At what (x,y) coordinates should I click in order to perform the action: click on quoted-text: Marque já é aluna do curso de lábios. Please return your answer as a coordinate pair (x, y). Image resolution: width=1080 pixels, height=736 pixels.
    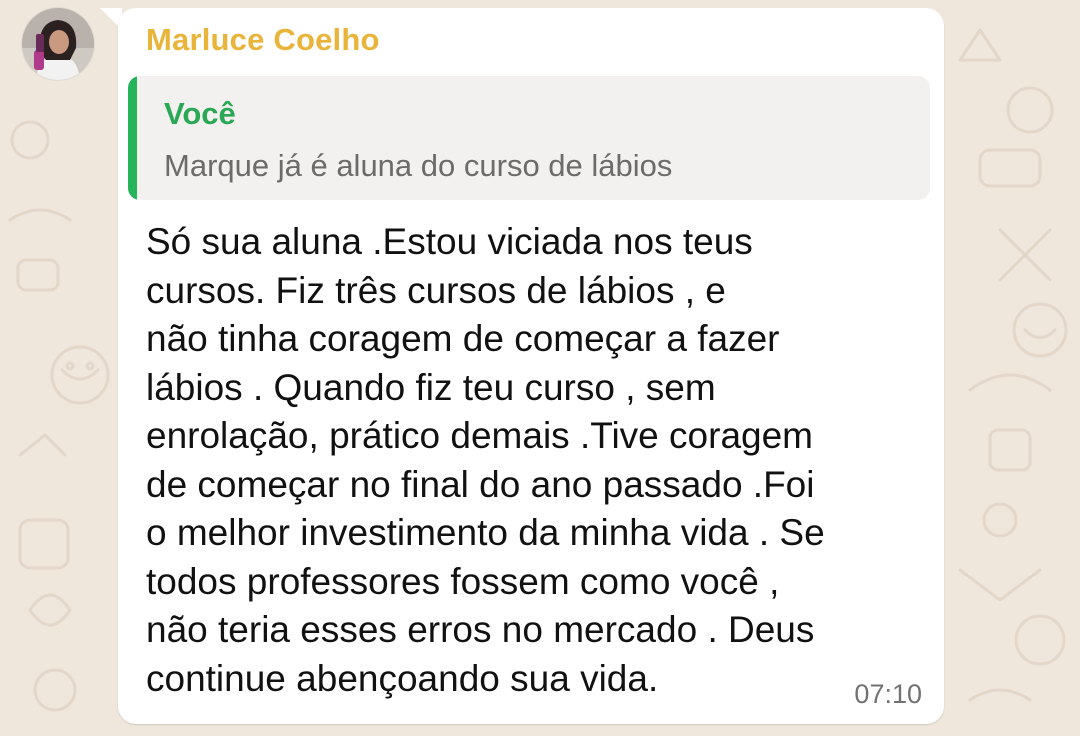
    Looking at the image, I should click on (418, 165).